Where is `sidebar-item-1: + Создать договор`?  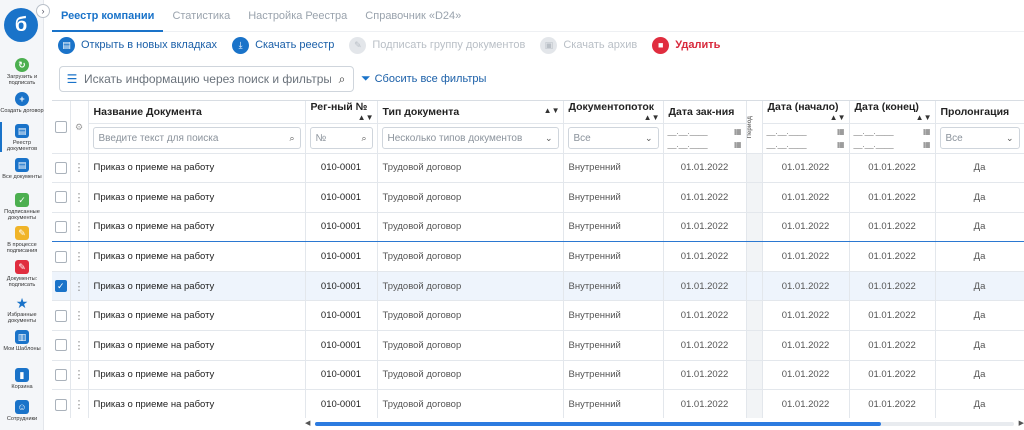 sidebar-item-1: + Создать договор is located at coordinates (22, 103).